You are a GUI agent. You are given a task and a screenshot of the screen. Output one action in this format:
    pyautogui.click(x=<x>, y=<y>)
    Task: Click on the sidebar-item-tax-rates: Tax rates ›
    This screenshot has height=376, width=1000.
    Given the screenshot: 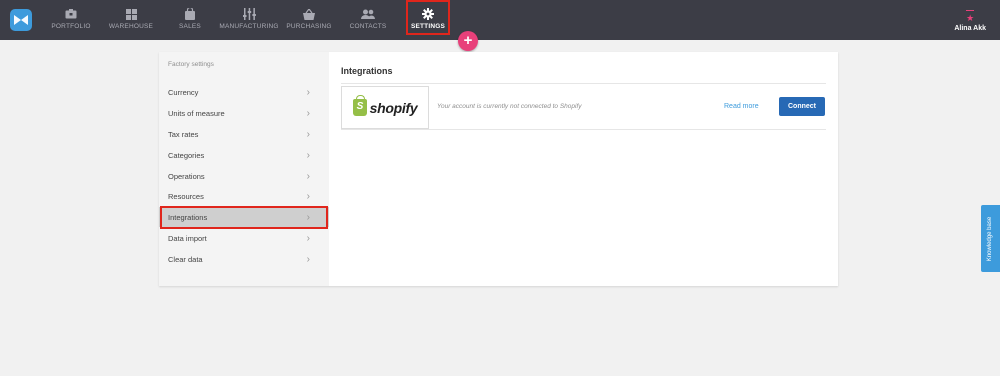 What is the action you would take?
    pyautogui.click(x=244, y=134)
    